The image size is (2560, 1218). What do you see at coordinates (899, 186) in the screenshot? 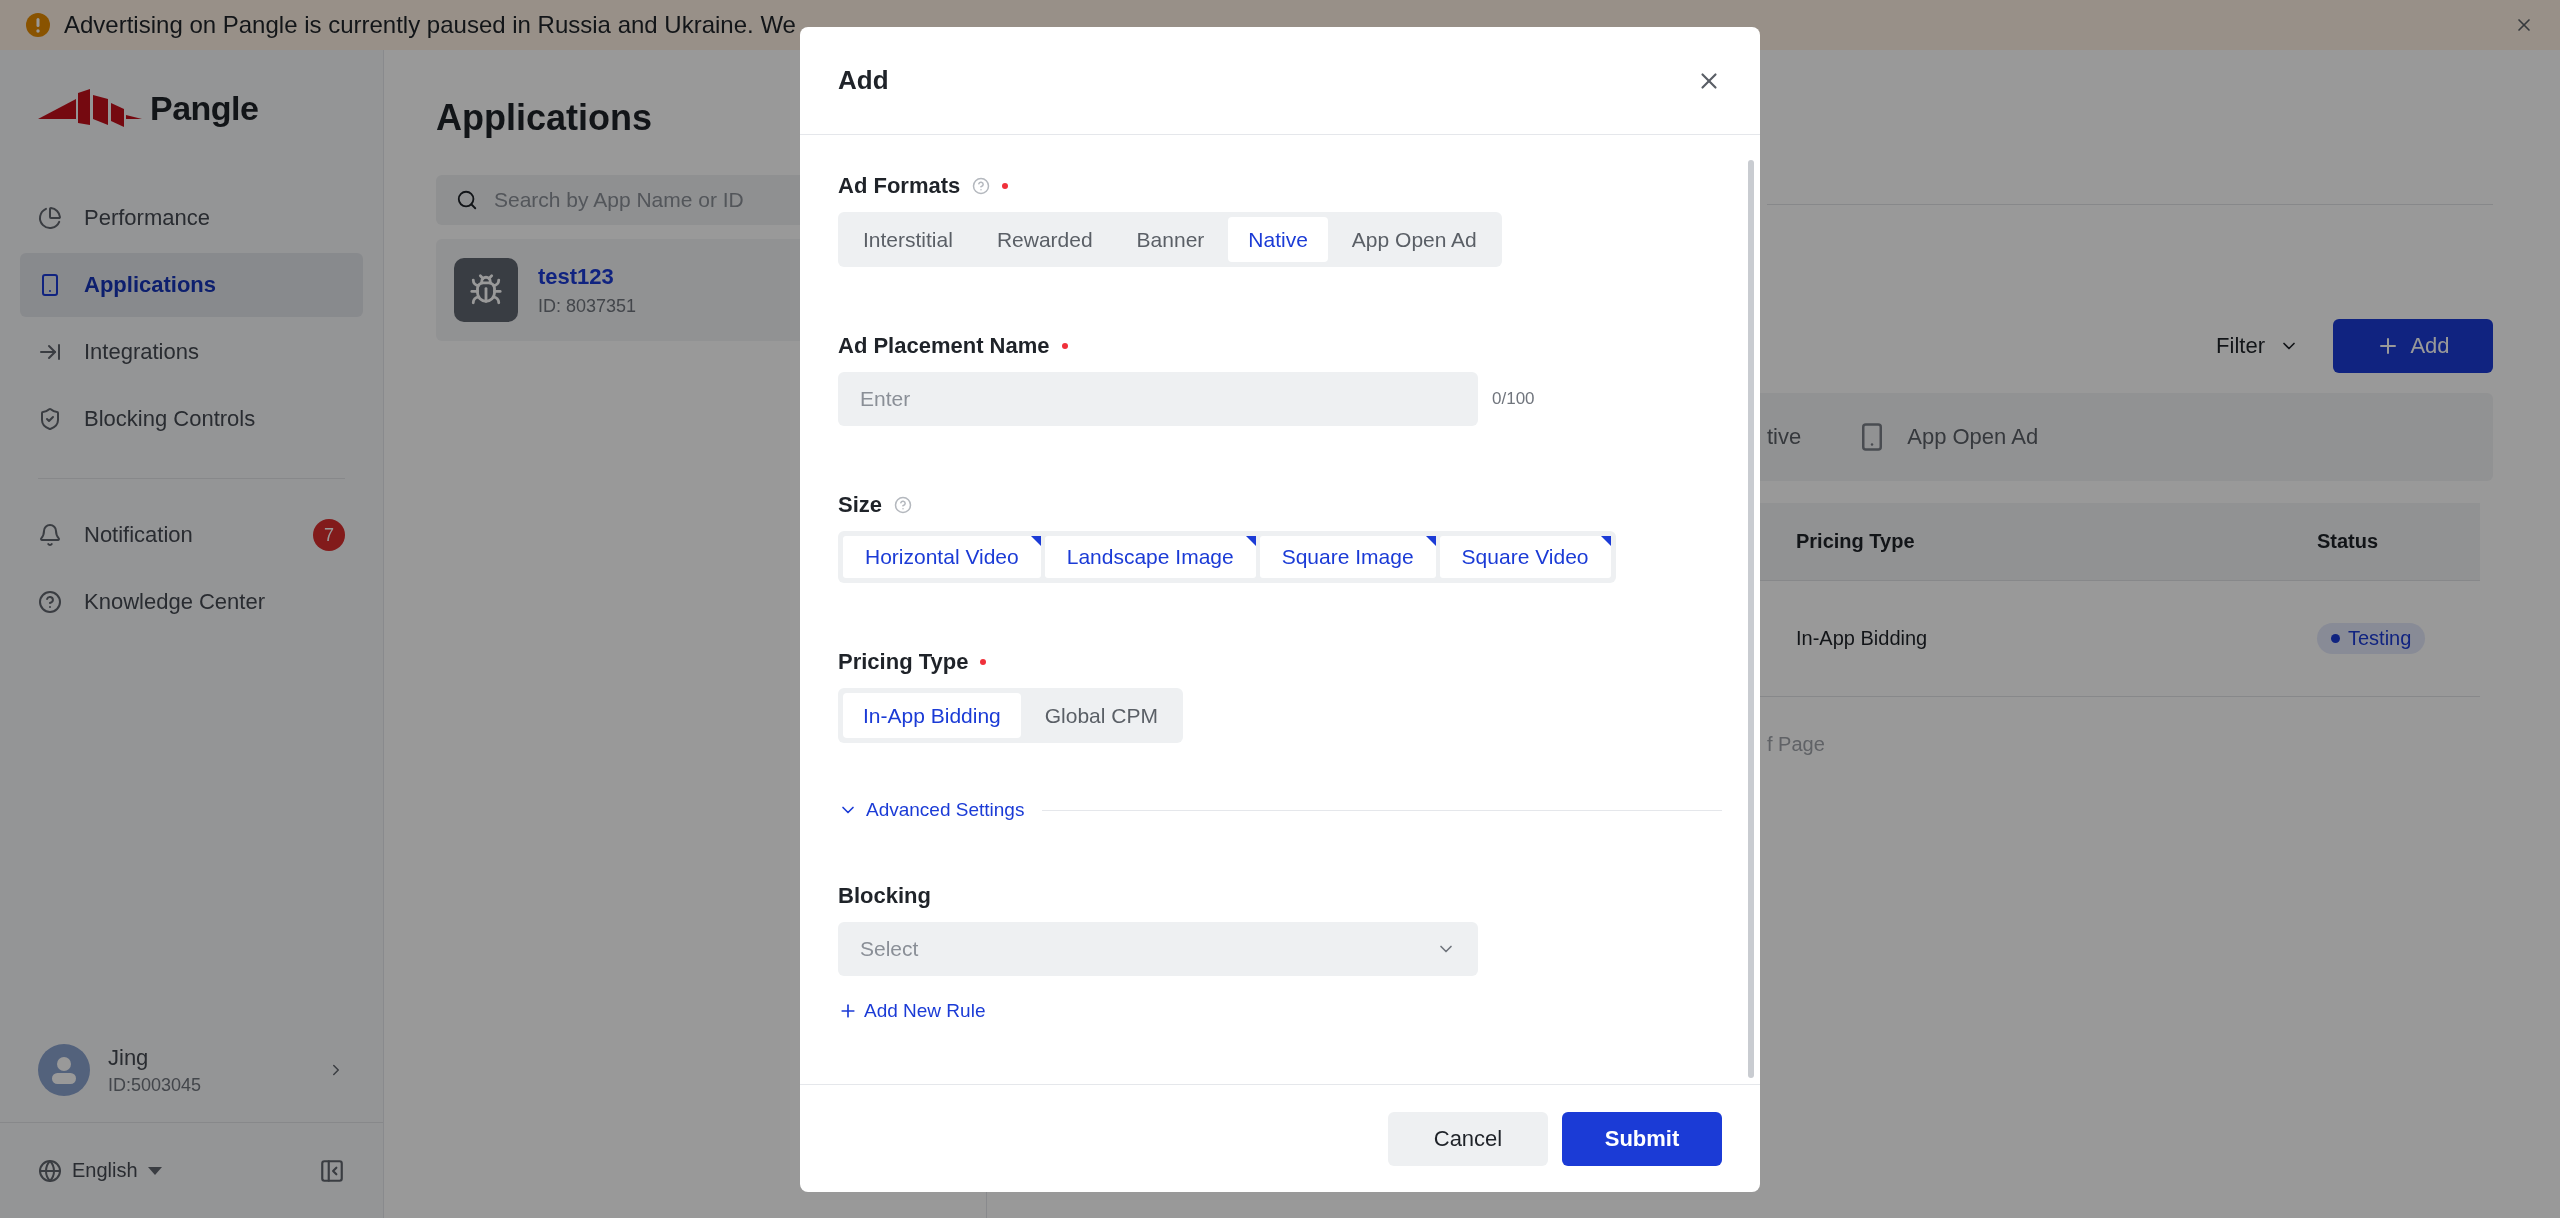
I see `field-label: Ad Formats` at bounding box center [899, 186].